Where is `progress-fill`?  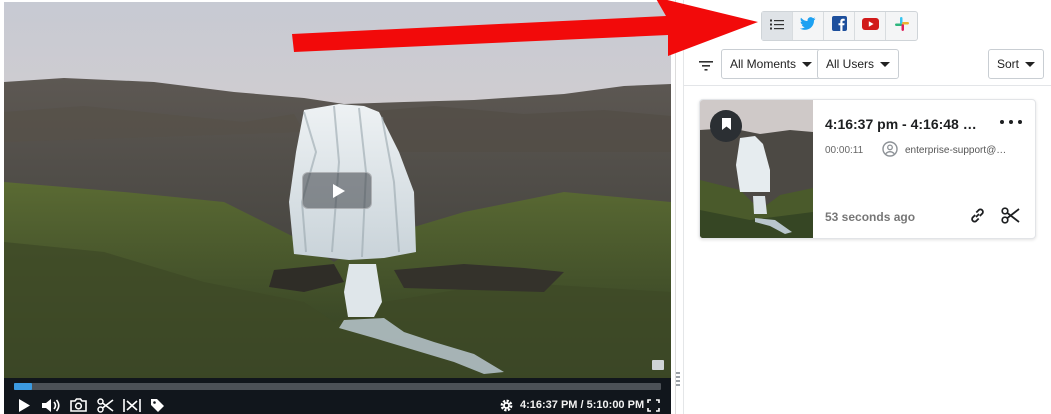
progress-fill is located at coordinates (23, 386).